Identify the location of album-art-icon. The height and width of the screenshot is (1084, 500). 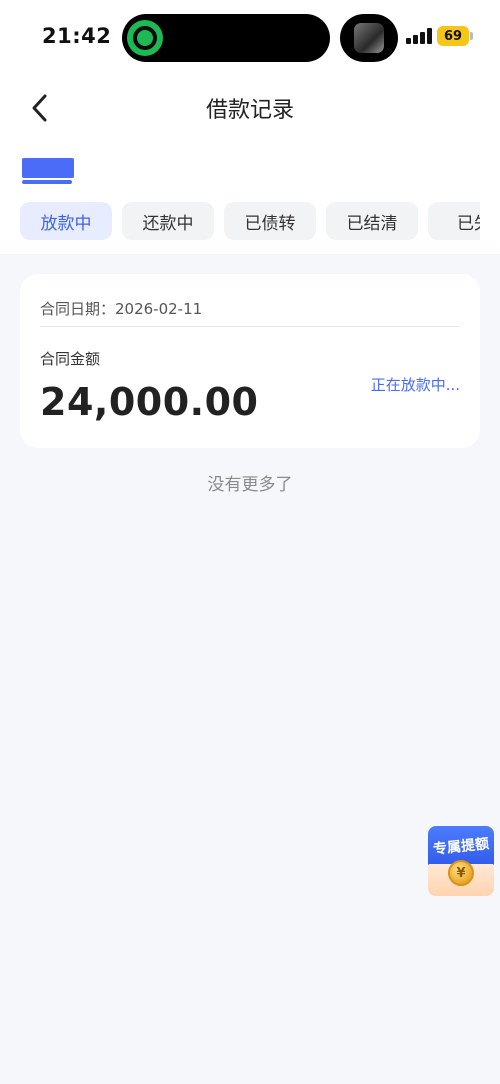
(369, 38).